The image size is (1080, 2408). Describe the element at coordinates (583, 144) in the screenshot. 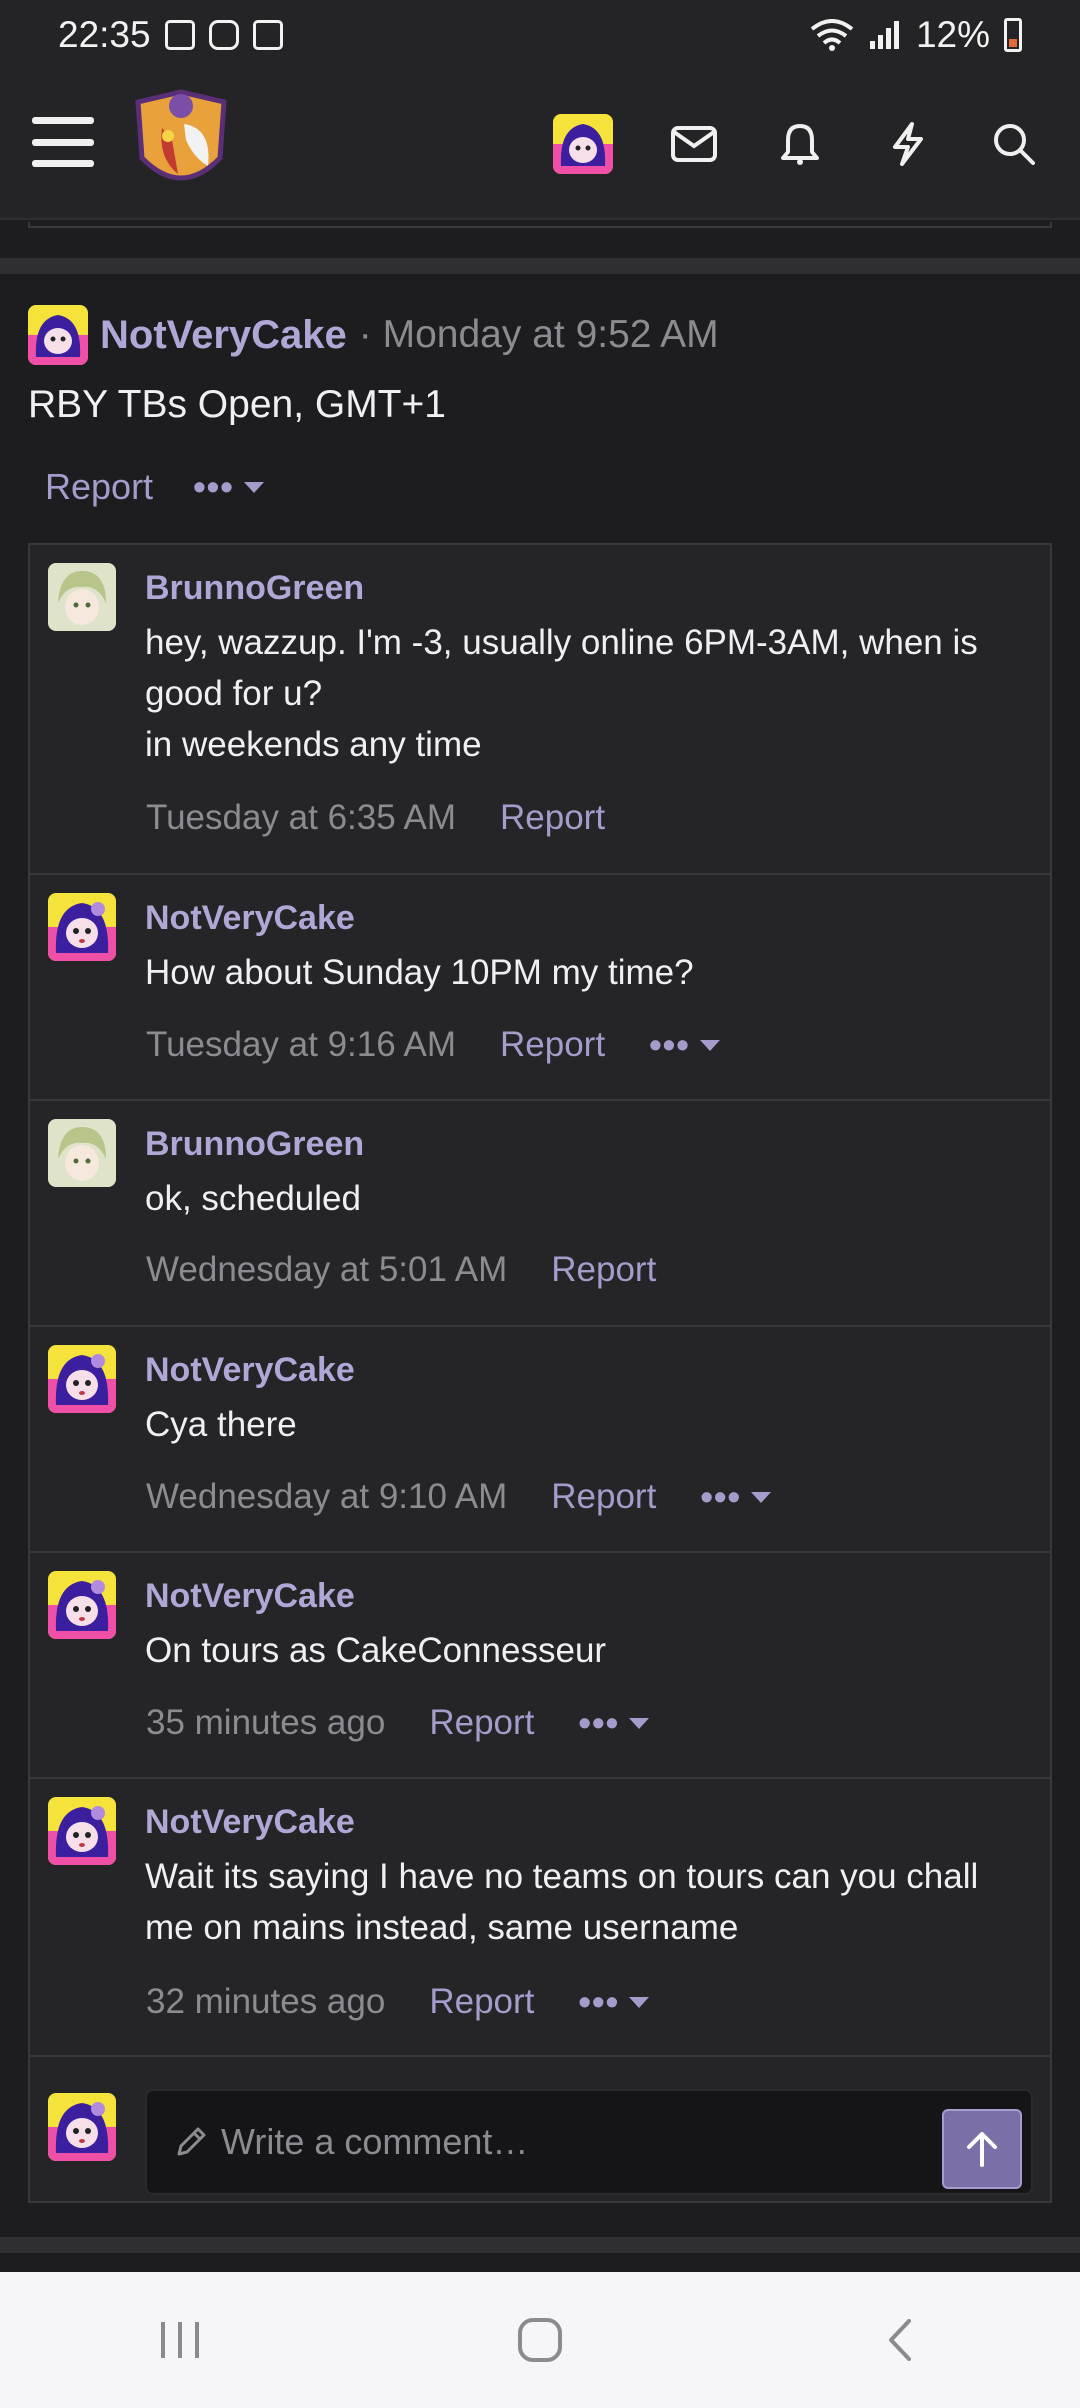

I see `user-avatar` at that location.